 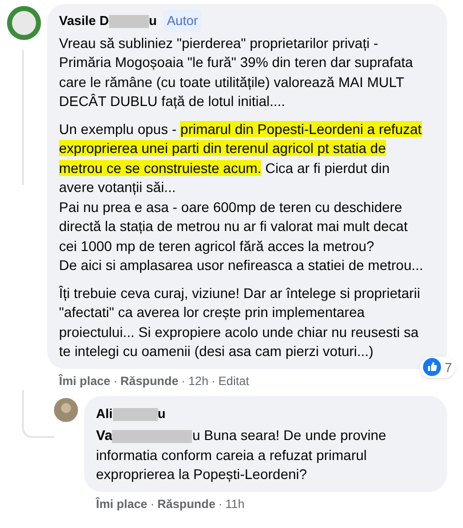 I want to click on author-name: Vasile D u, so click(x=108, y=20).